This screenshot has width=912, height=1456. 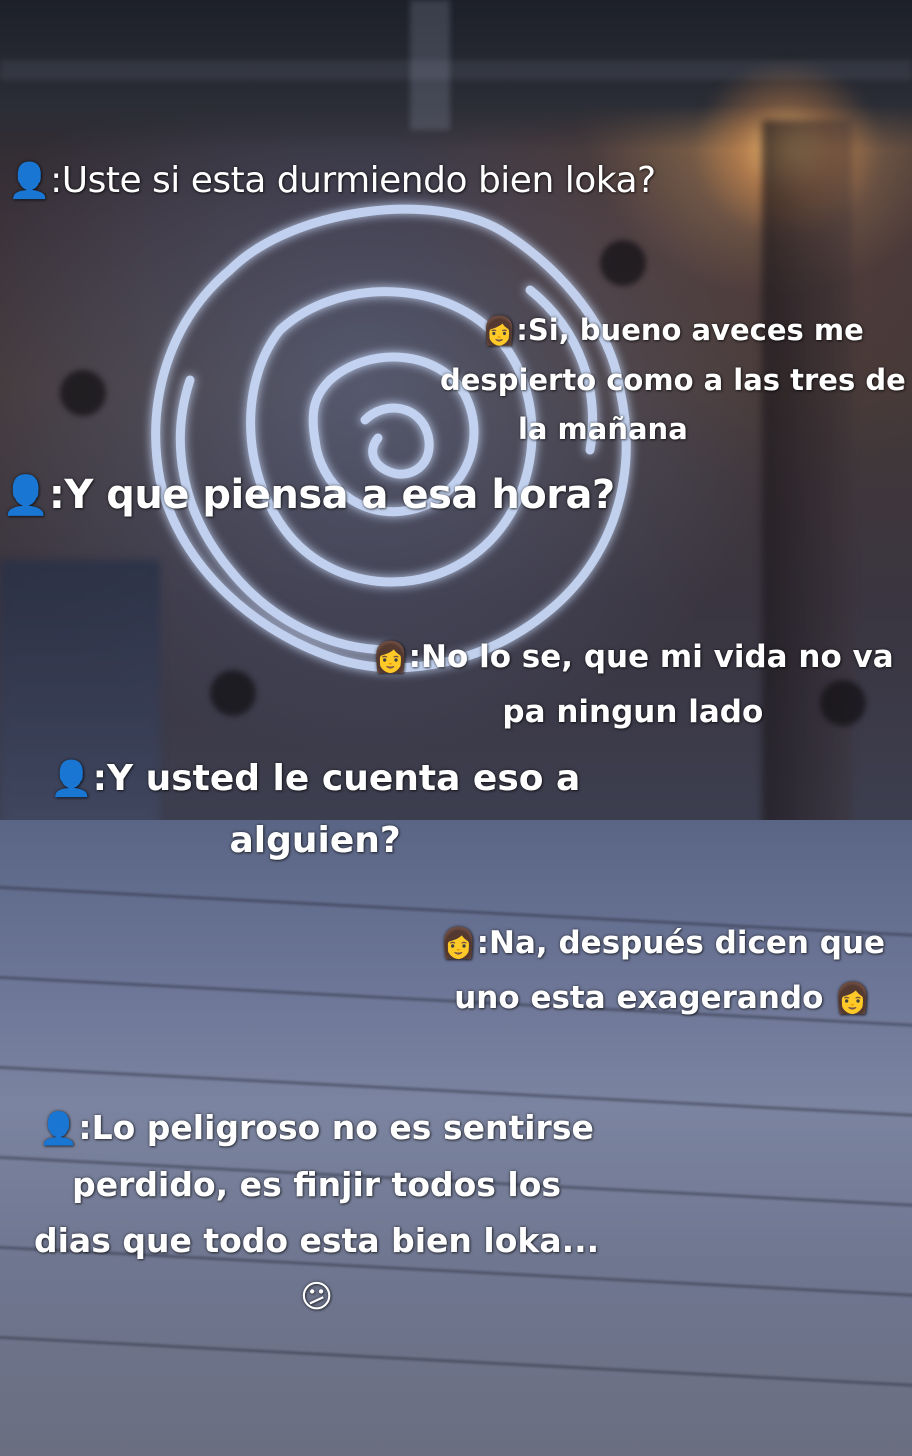 What do you see at coordinates (807, 500) in the screenshot?
I see `pillar` at bounding box center [807, 500].